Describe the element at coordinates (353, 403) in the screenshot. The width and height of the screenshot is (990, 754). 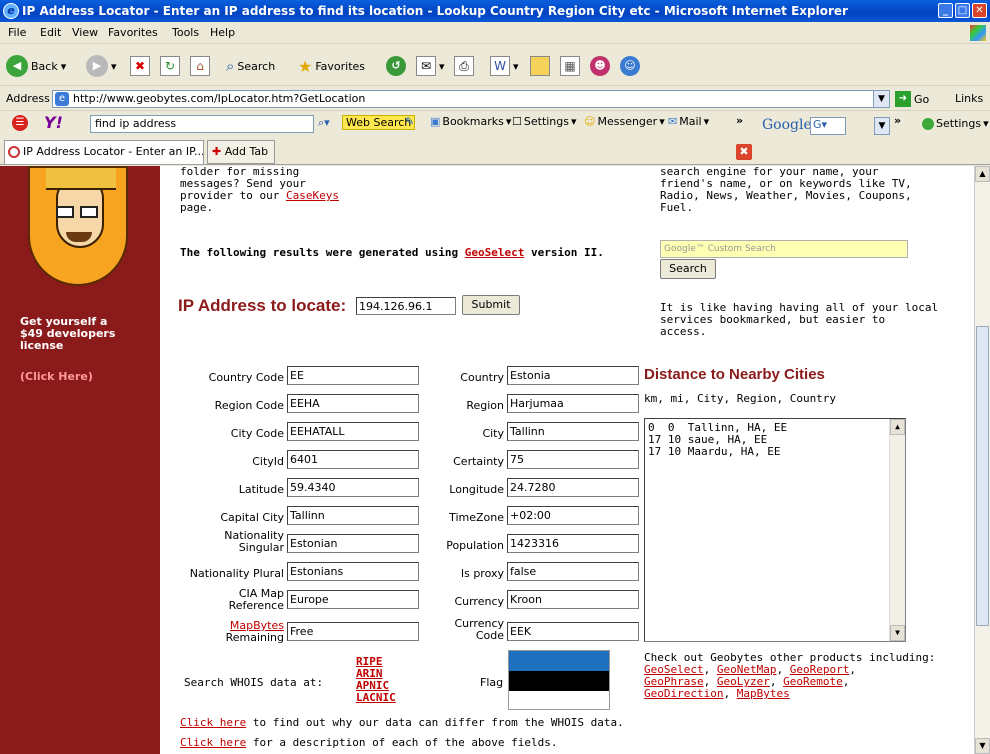
I see `region-code-field: EEHA` at that location.